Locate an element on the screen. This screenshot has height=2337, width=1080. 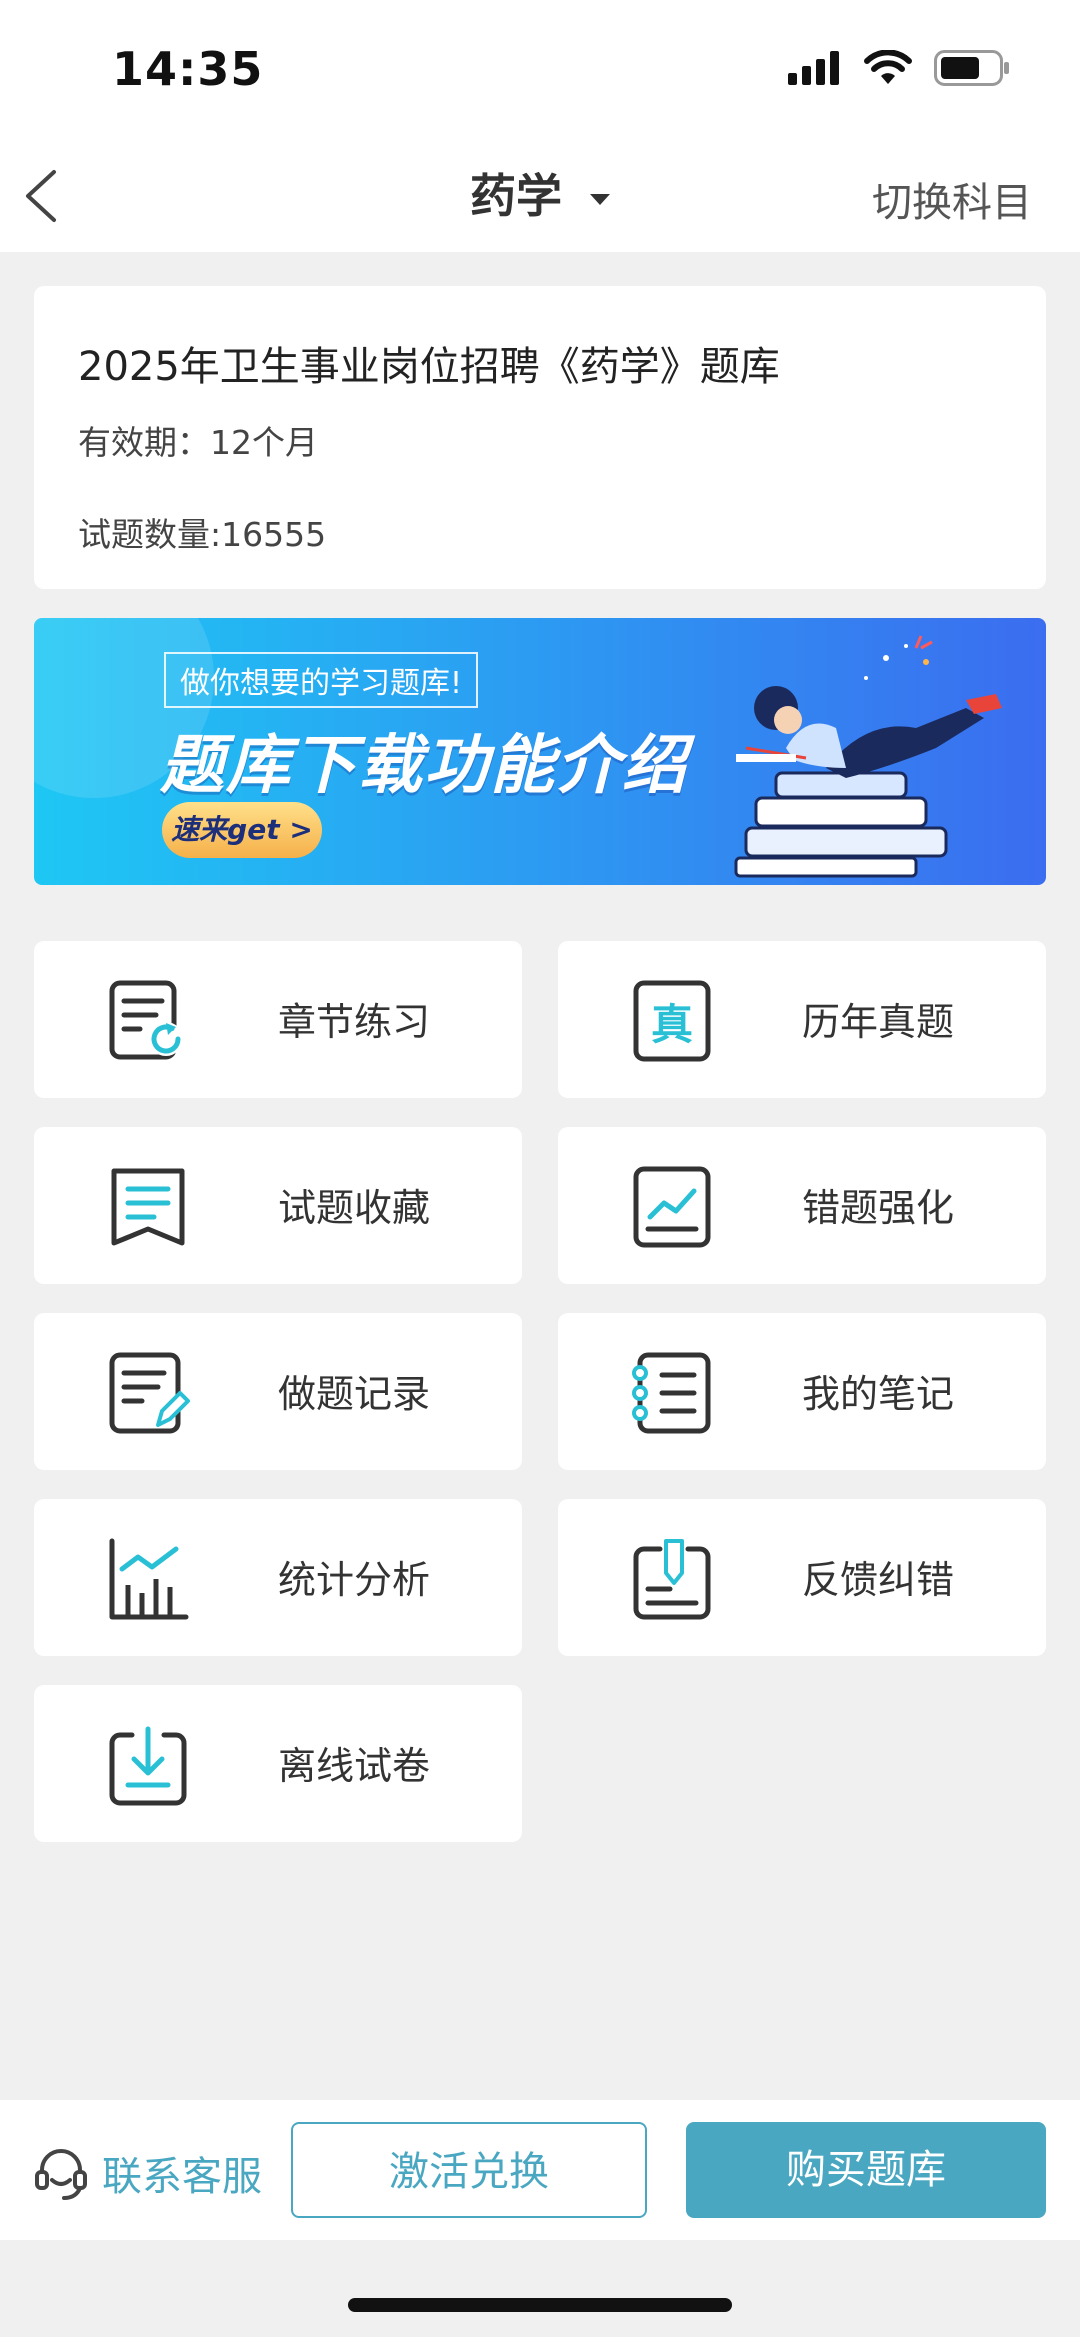
activate-redeem-button: 激活兑换 is located at coordinates (469, 2170).